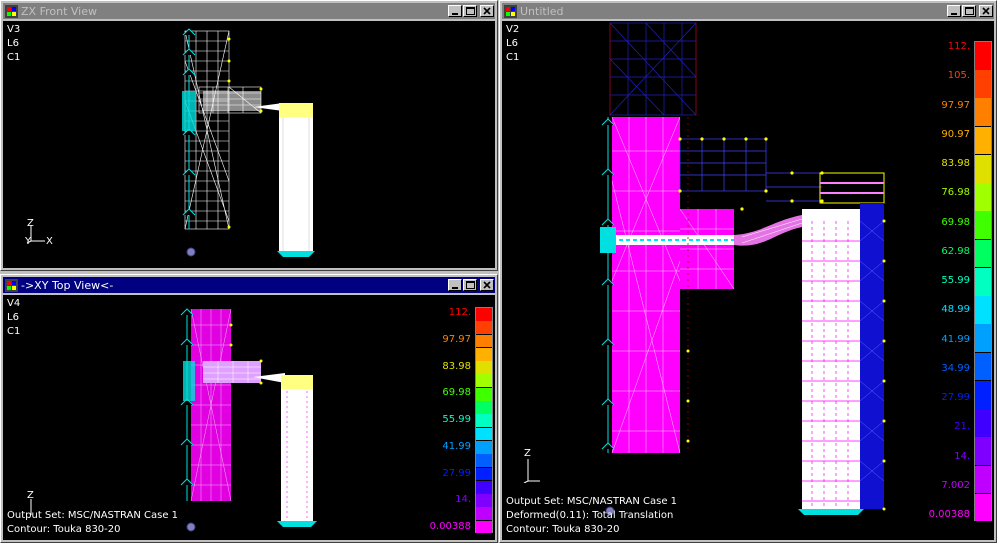  What do you see at coordinates (962, 427) in the screenshot?
I see `legend-label: 21.` at bounding box center [962, 427].